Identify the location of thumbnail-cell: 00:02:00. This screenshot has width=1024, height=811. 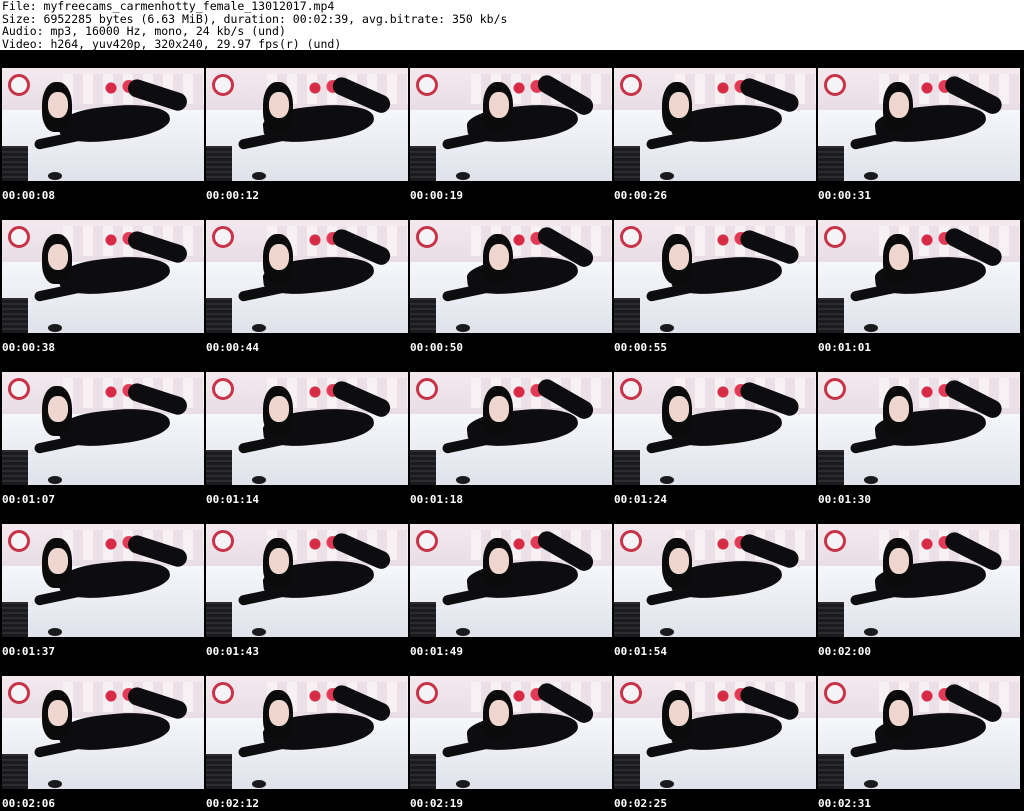
(918, 582).